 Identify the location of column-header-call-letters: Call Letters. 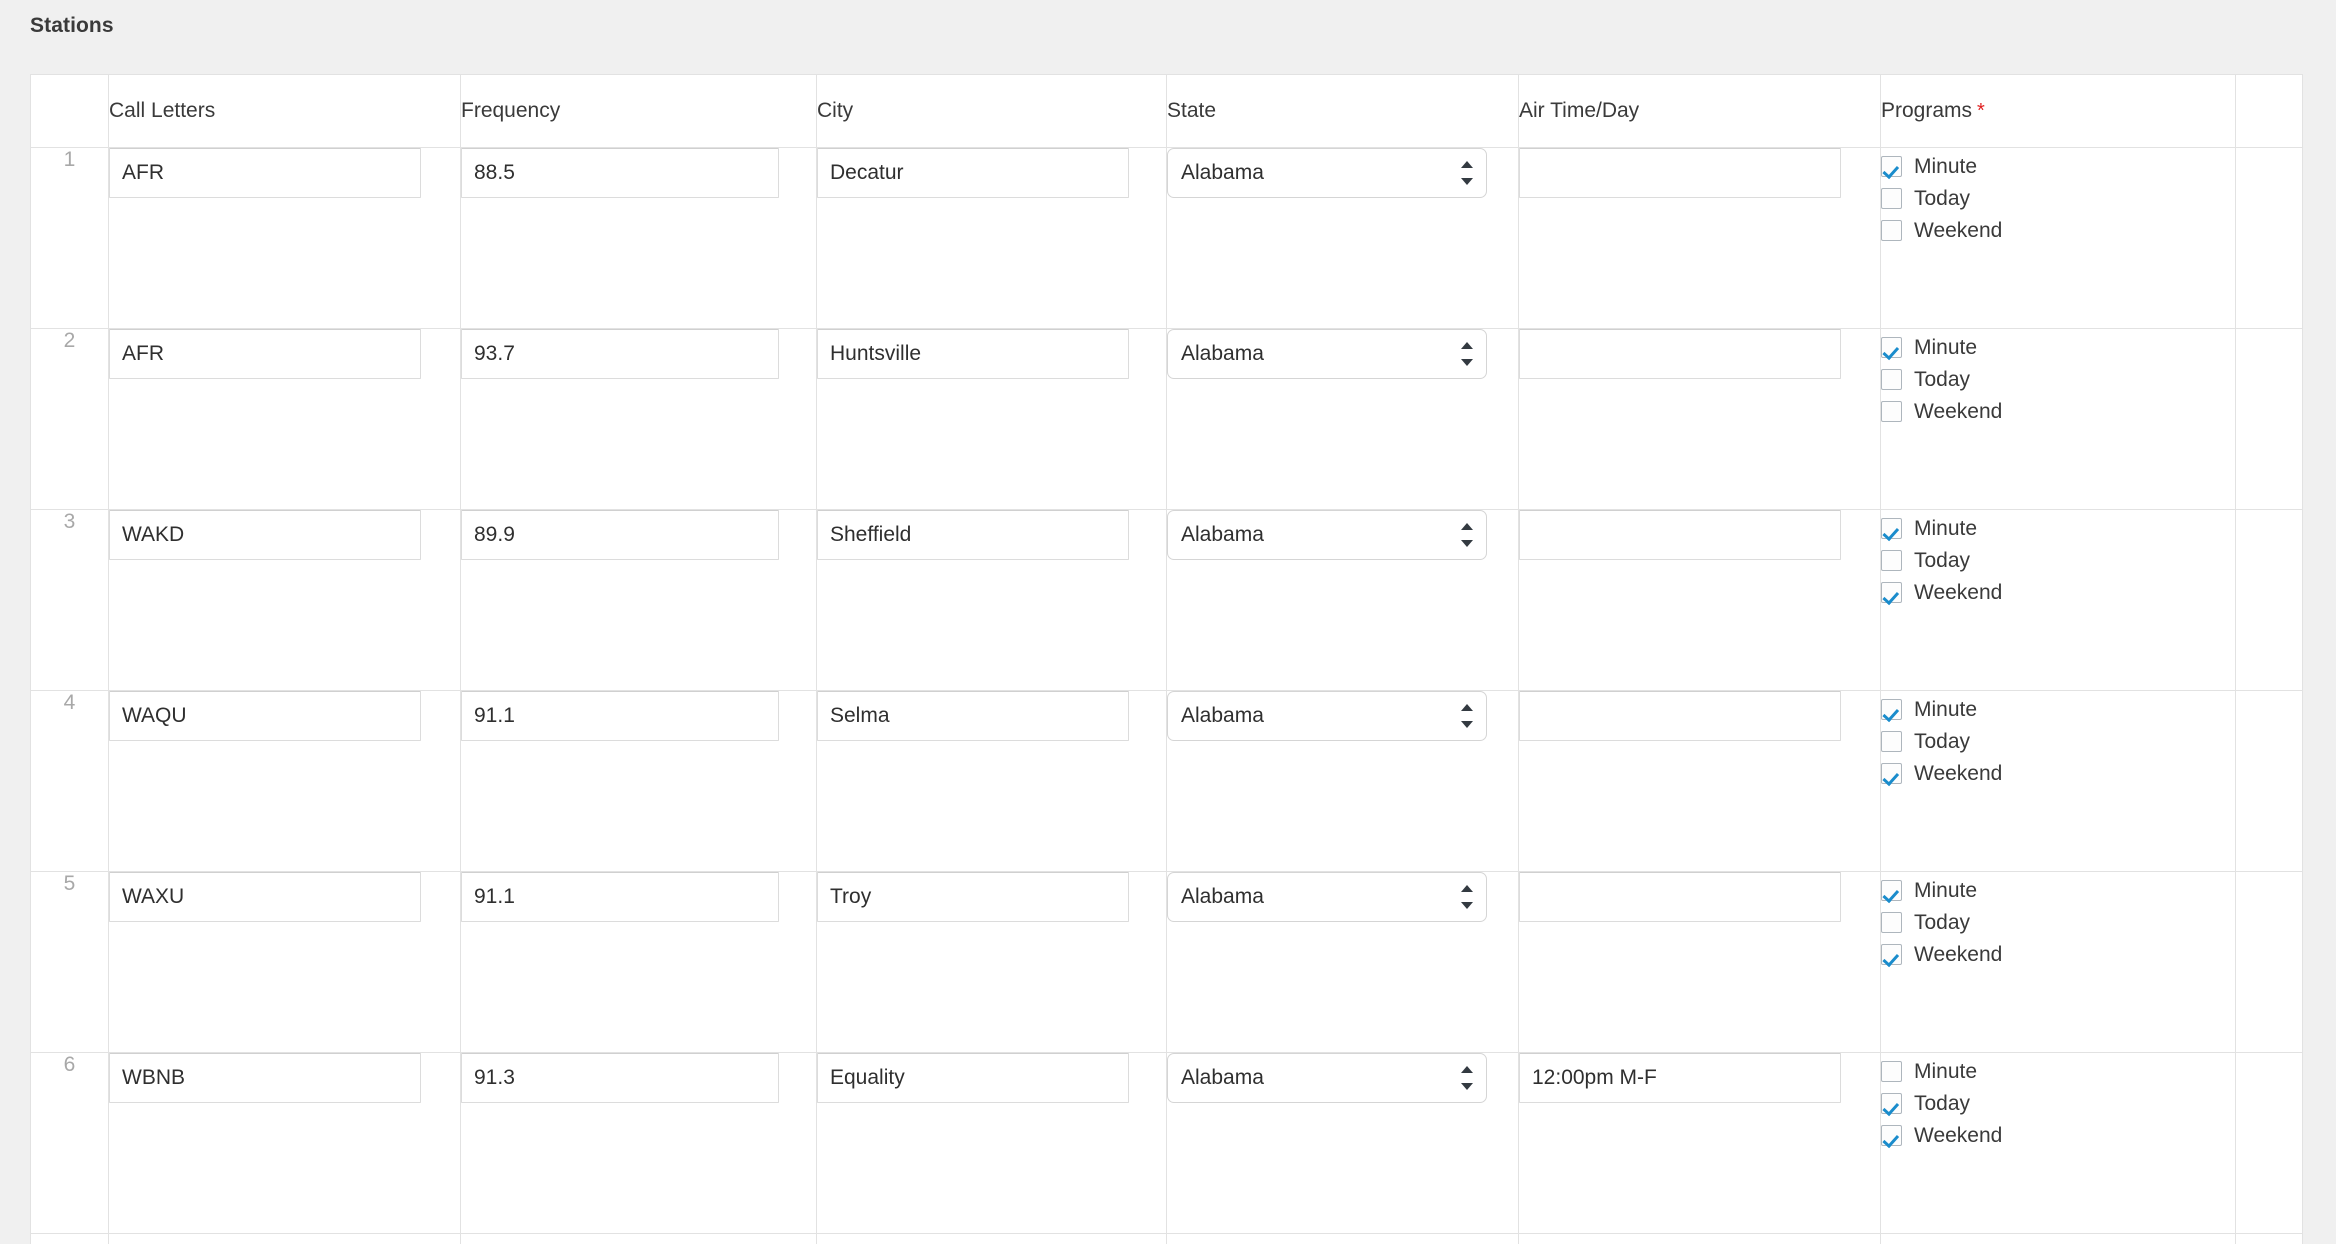
(284, 111).